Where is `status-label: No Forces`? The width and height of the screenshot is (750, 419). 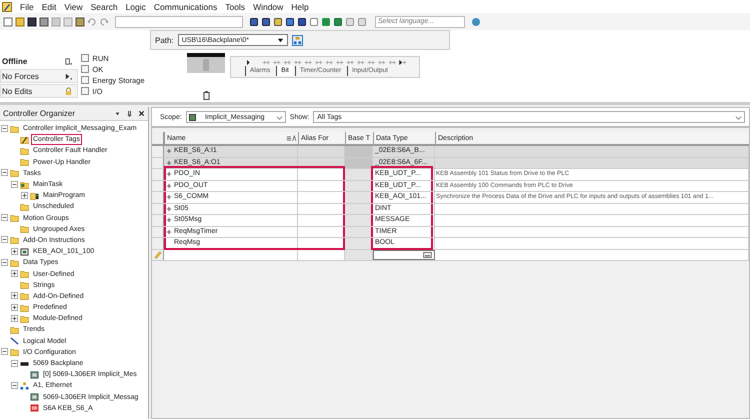
status-label: No Forces is located at coordinates (20, 76).